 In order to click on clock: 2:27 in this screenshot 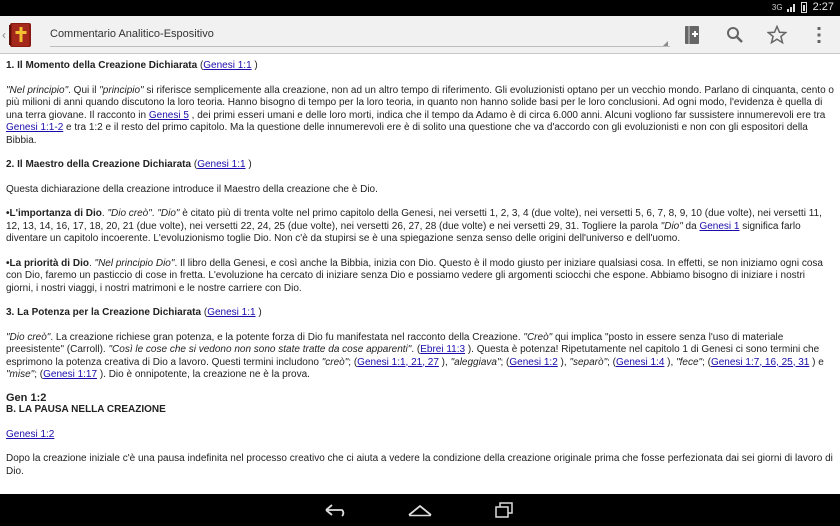, I will do `click(823, 7)`.